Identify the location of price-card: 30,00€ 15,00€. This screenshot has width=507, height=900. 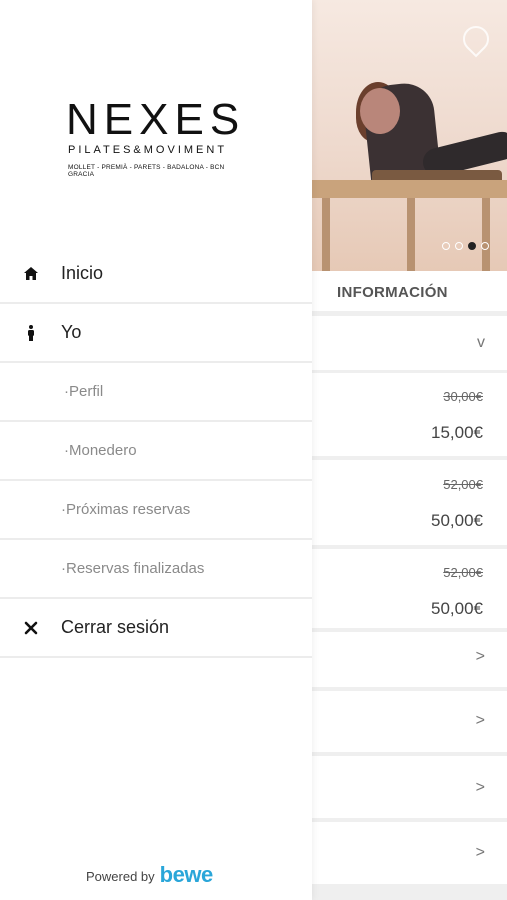
(409, 414).